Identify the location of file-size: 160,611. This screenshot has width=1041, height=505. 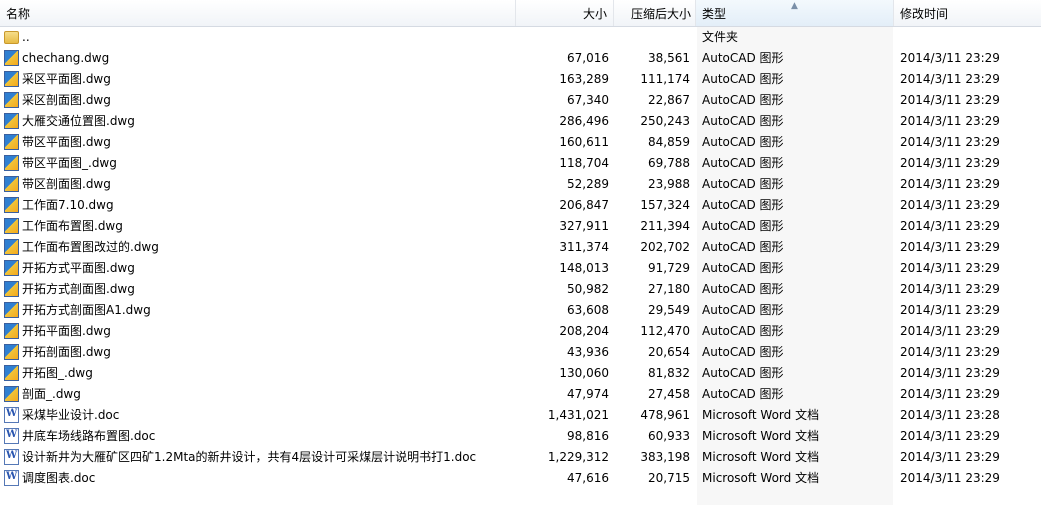
(584, 142).